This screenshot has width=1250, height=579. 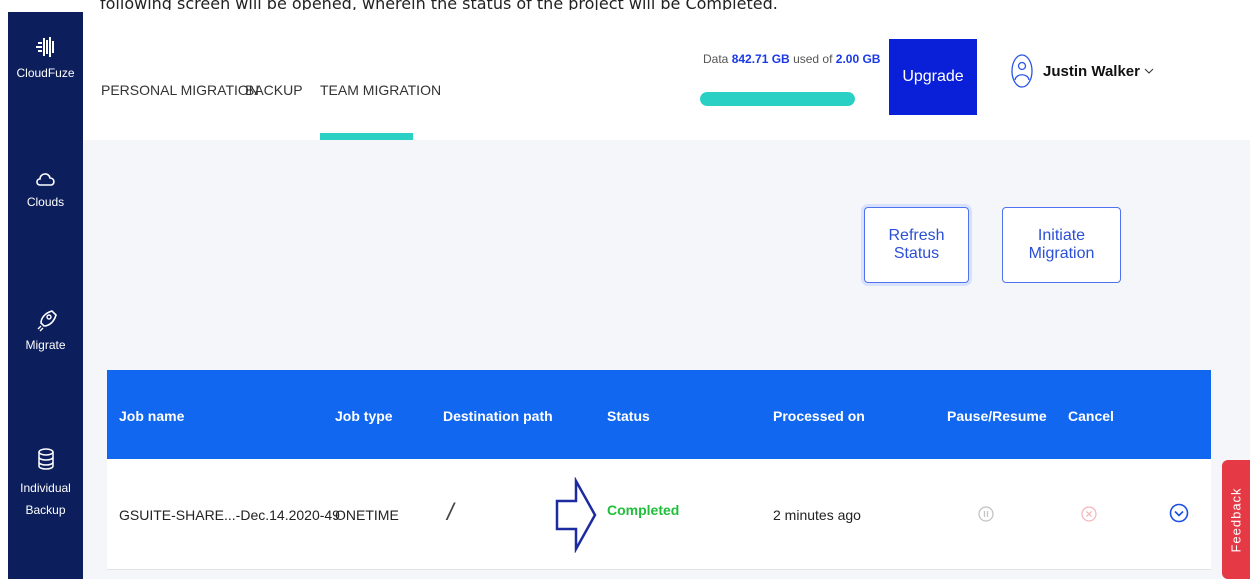 What do you see at coordinates (643, 510) in the screenshot?
I see `status-badge: Completed` at bounding box center [643, 510].